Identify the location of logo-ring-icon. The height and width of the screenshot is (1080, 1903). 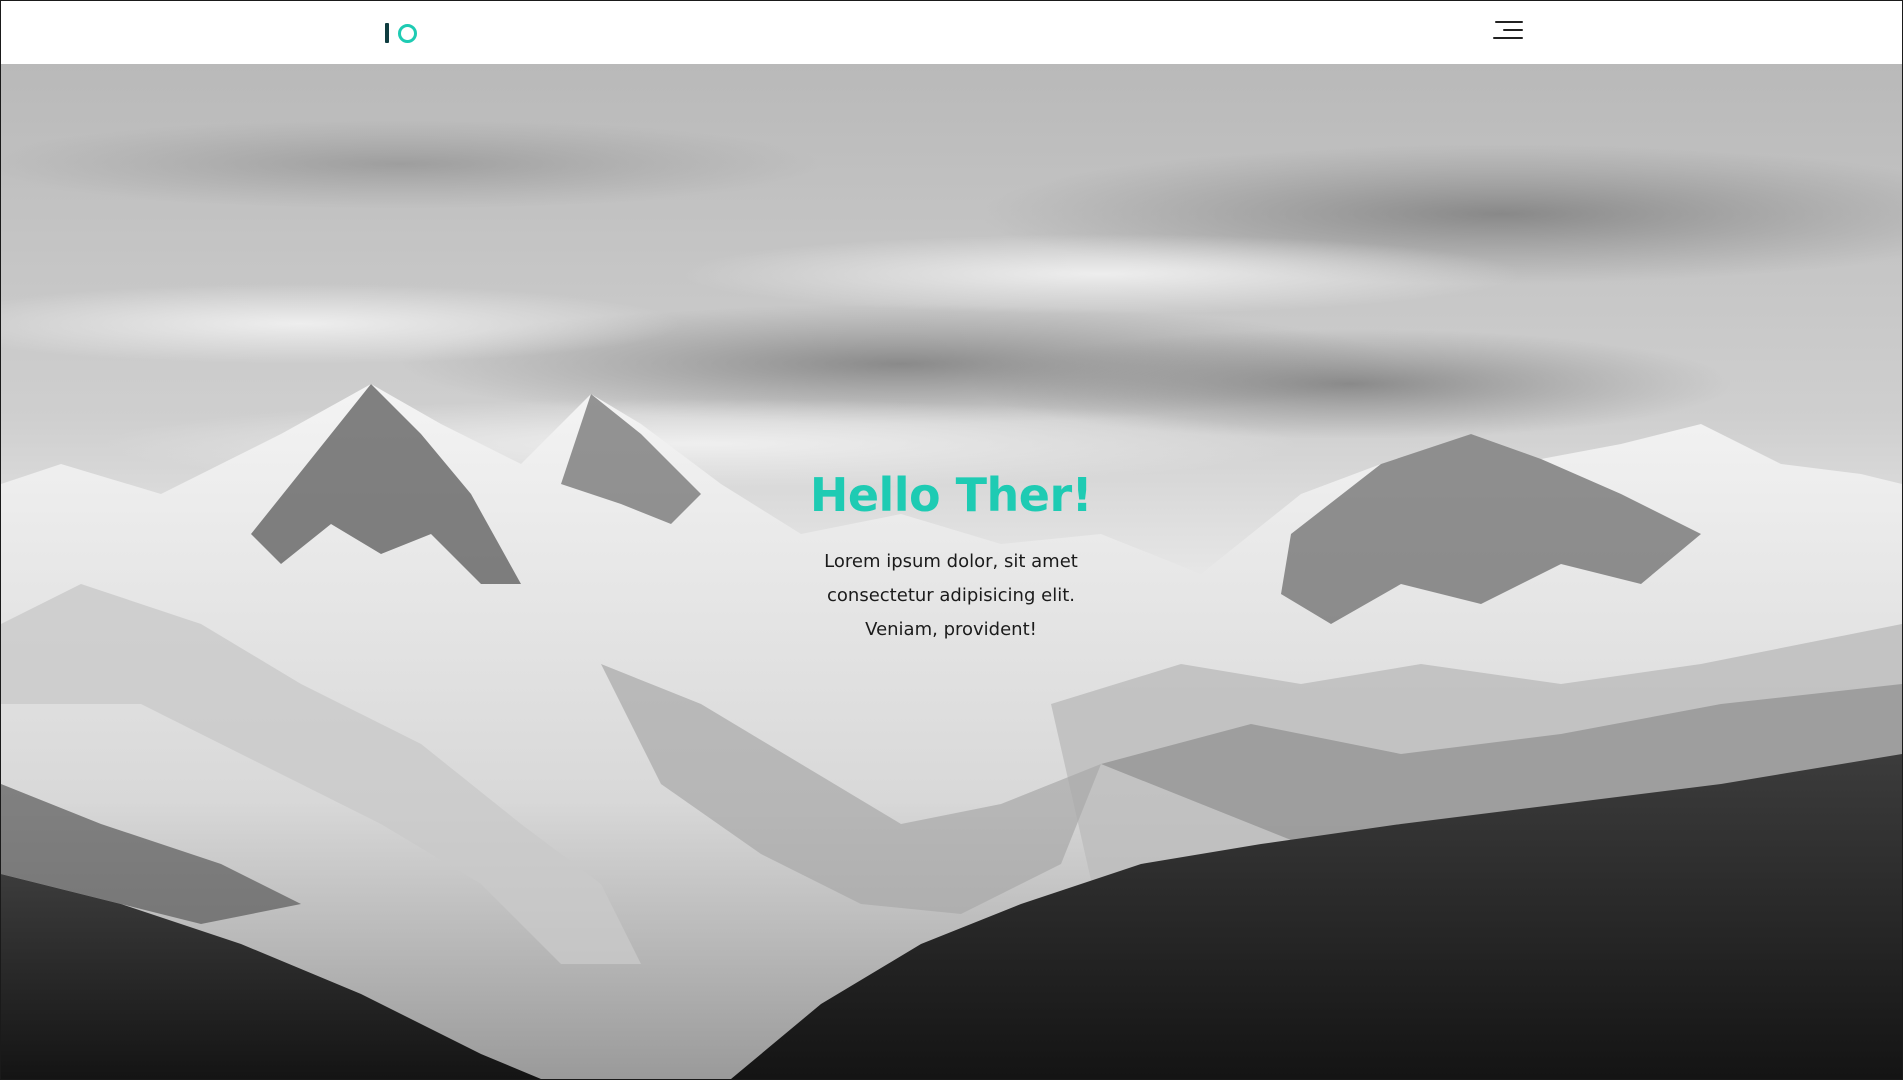
(407, 33).